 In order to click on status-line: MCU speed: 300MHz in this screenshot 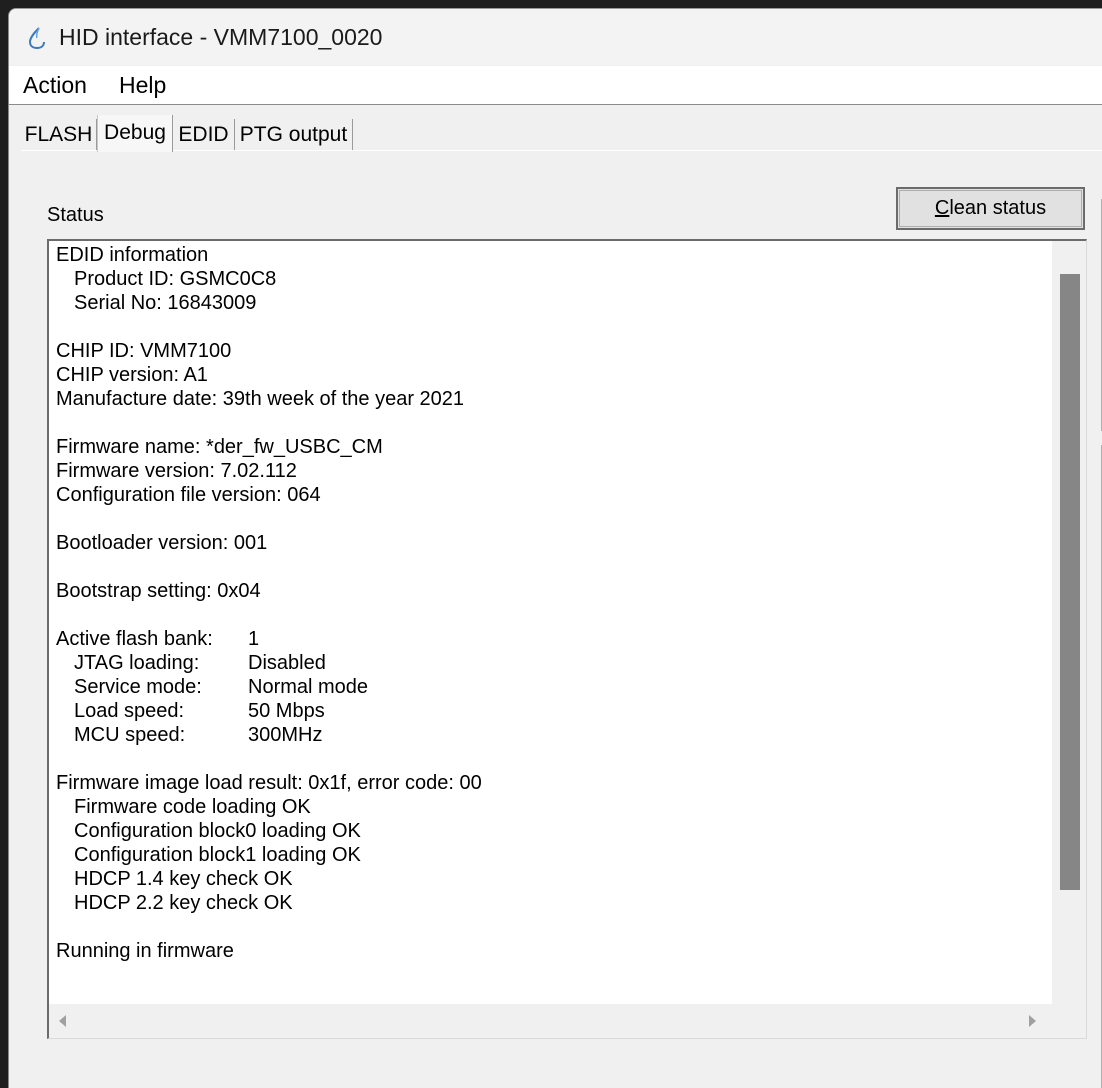, I will do `click(269, 735)`.